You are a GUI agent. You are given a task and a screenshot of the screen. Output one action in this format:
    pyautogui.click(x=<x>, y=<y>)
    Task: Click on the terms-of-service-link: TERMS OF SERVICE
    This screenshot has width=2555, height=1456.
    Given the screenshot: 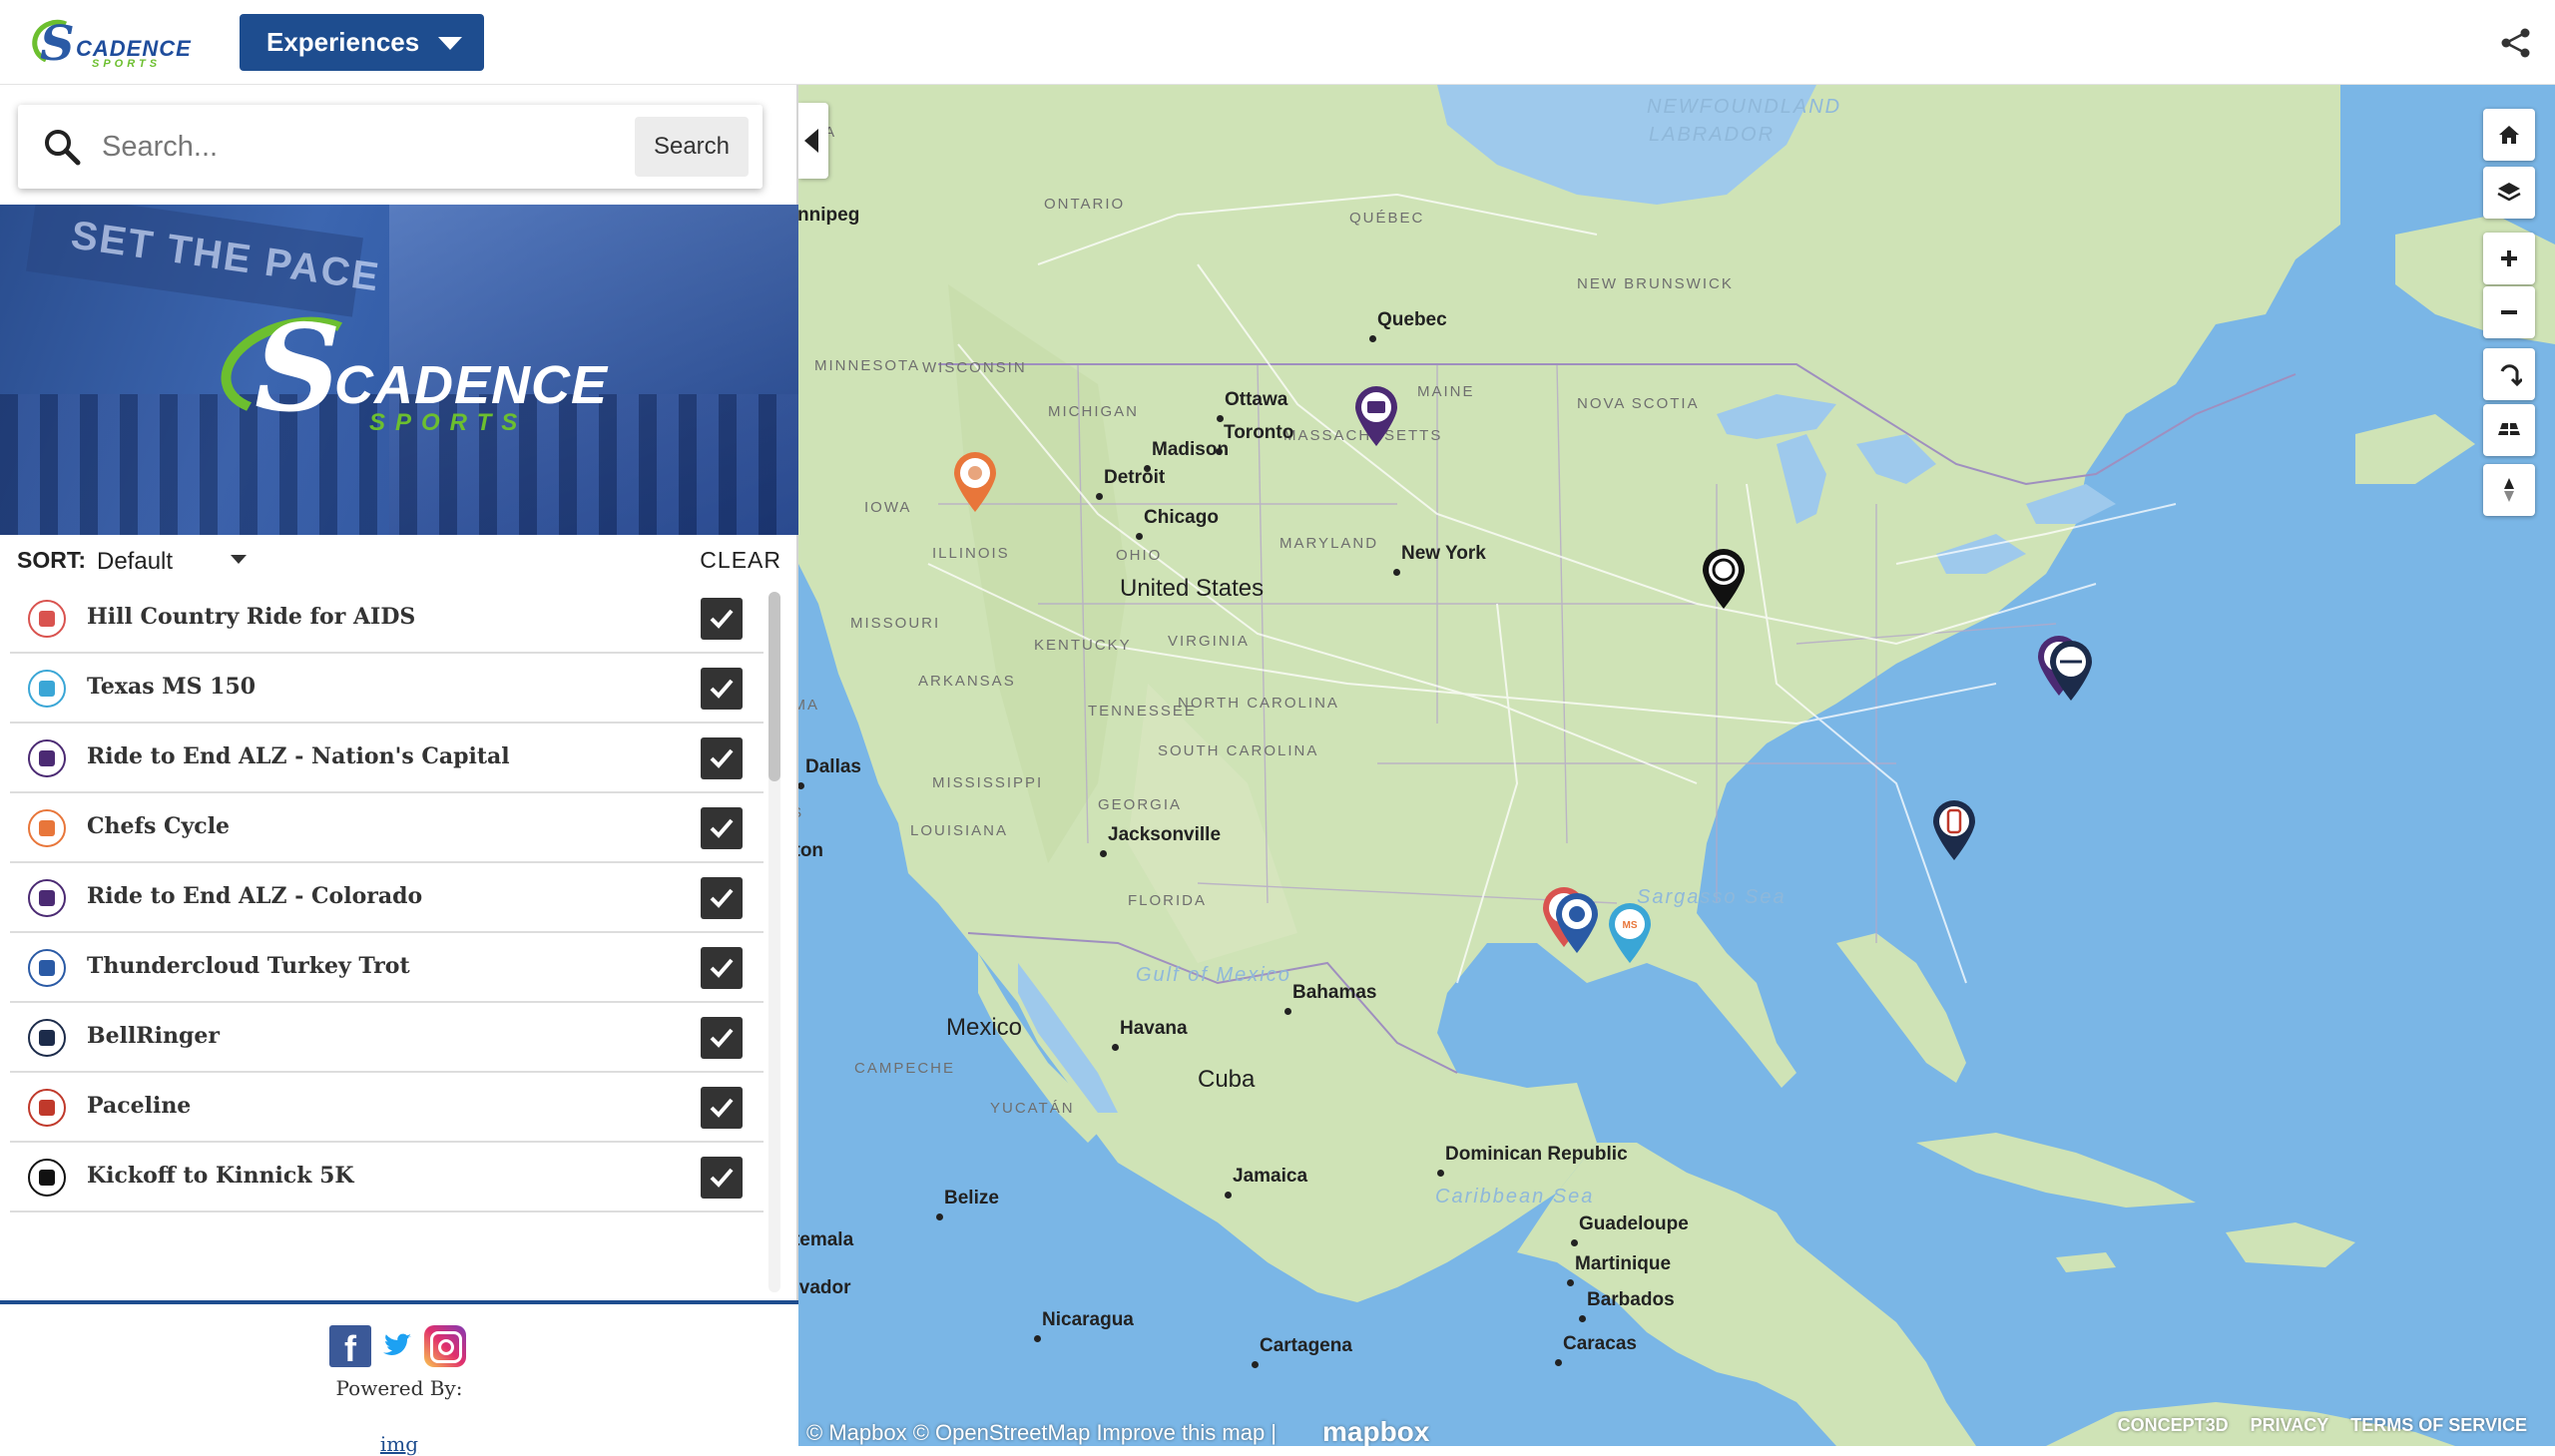 What is the action you would take?
    pyautogui.click(x=2438, y=1425)
    